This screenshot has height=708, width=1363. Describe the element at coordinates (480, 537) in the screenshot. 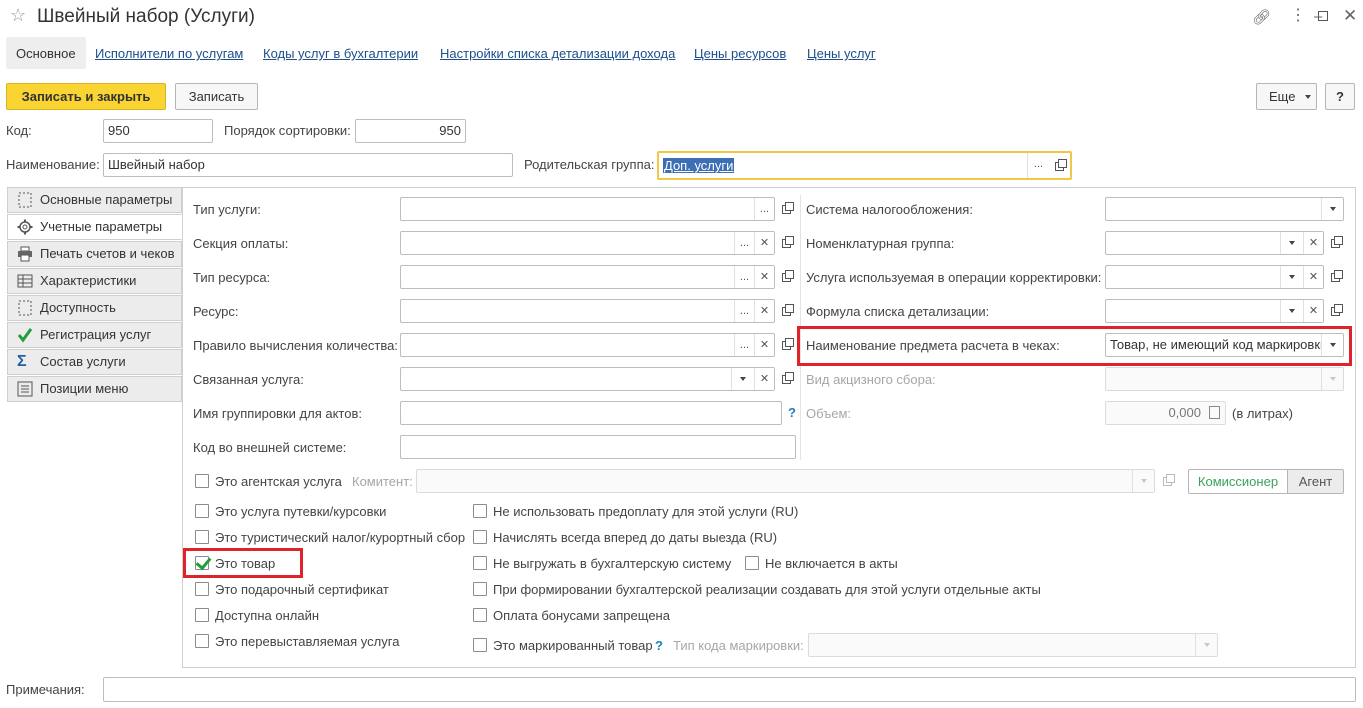

I see `charge-ahead-checkbox` at that location.